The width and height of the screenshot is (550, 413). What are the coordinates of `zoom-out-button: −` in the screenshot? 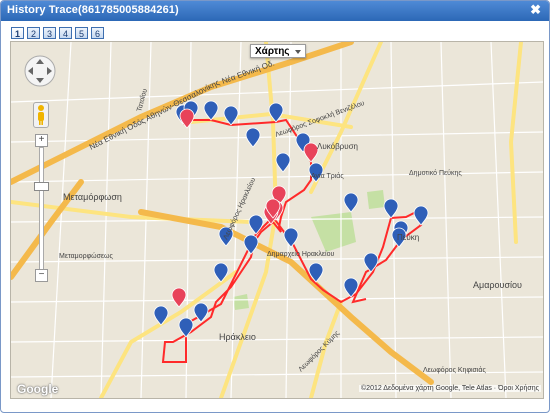 It's located at (41, 275).